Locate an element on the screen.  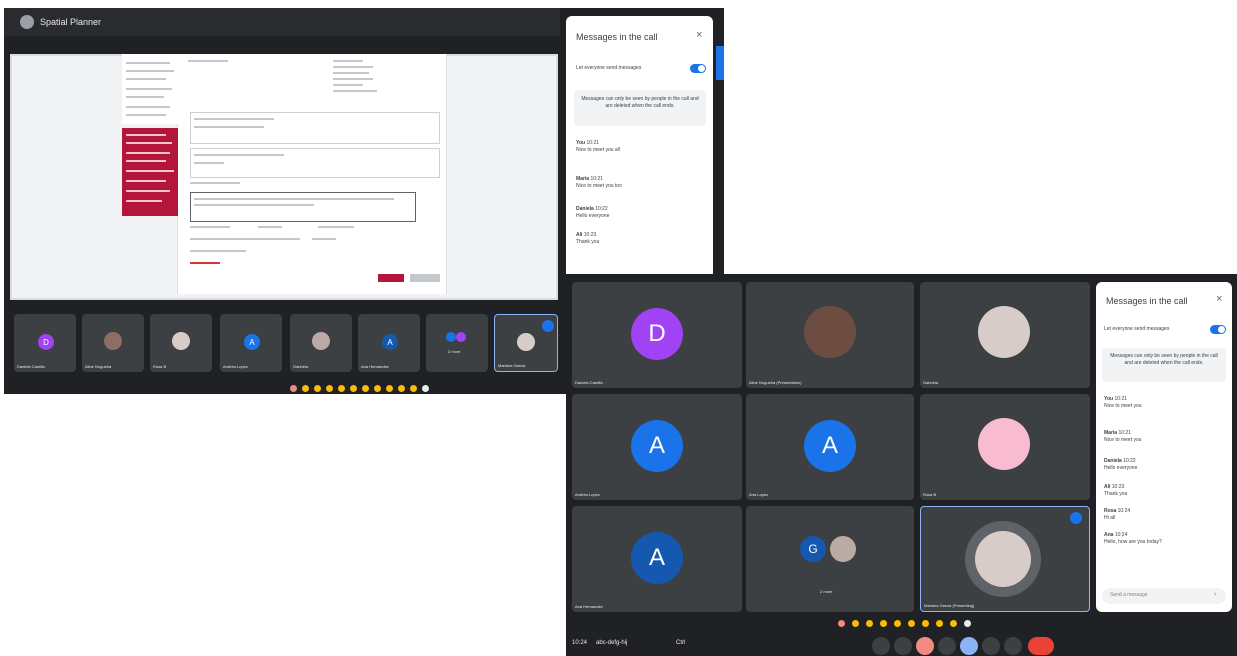
message-item: Daniela 10:22 Hello everyone is located at coordinates (641, 213).